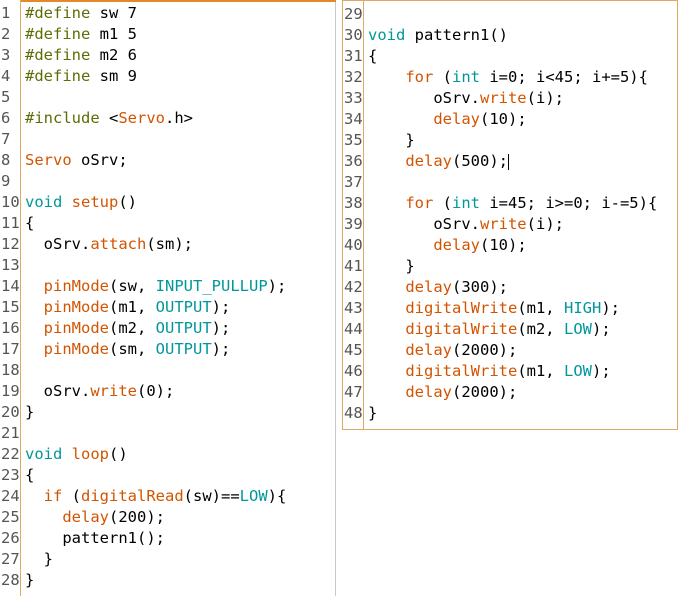 The height and width of the screenshot is (596, 681). Describe the element at coordinates (10, 307) in the screenshot. I see `line-number: 15` at that location.